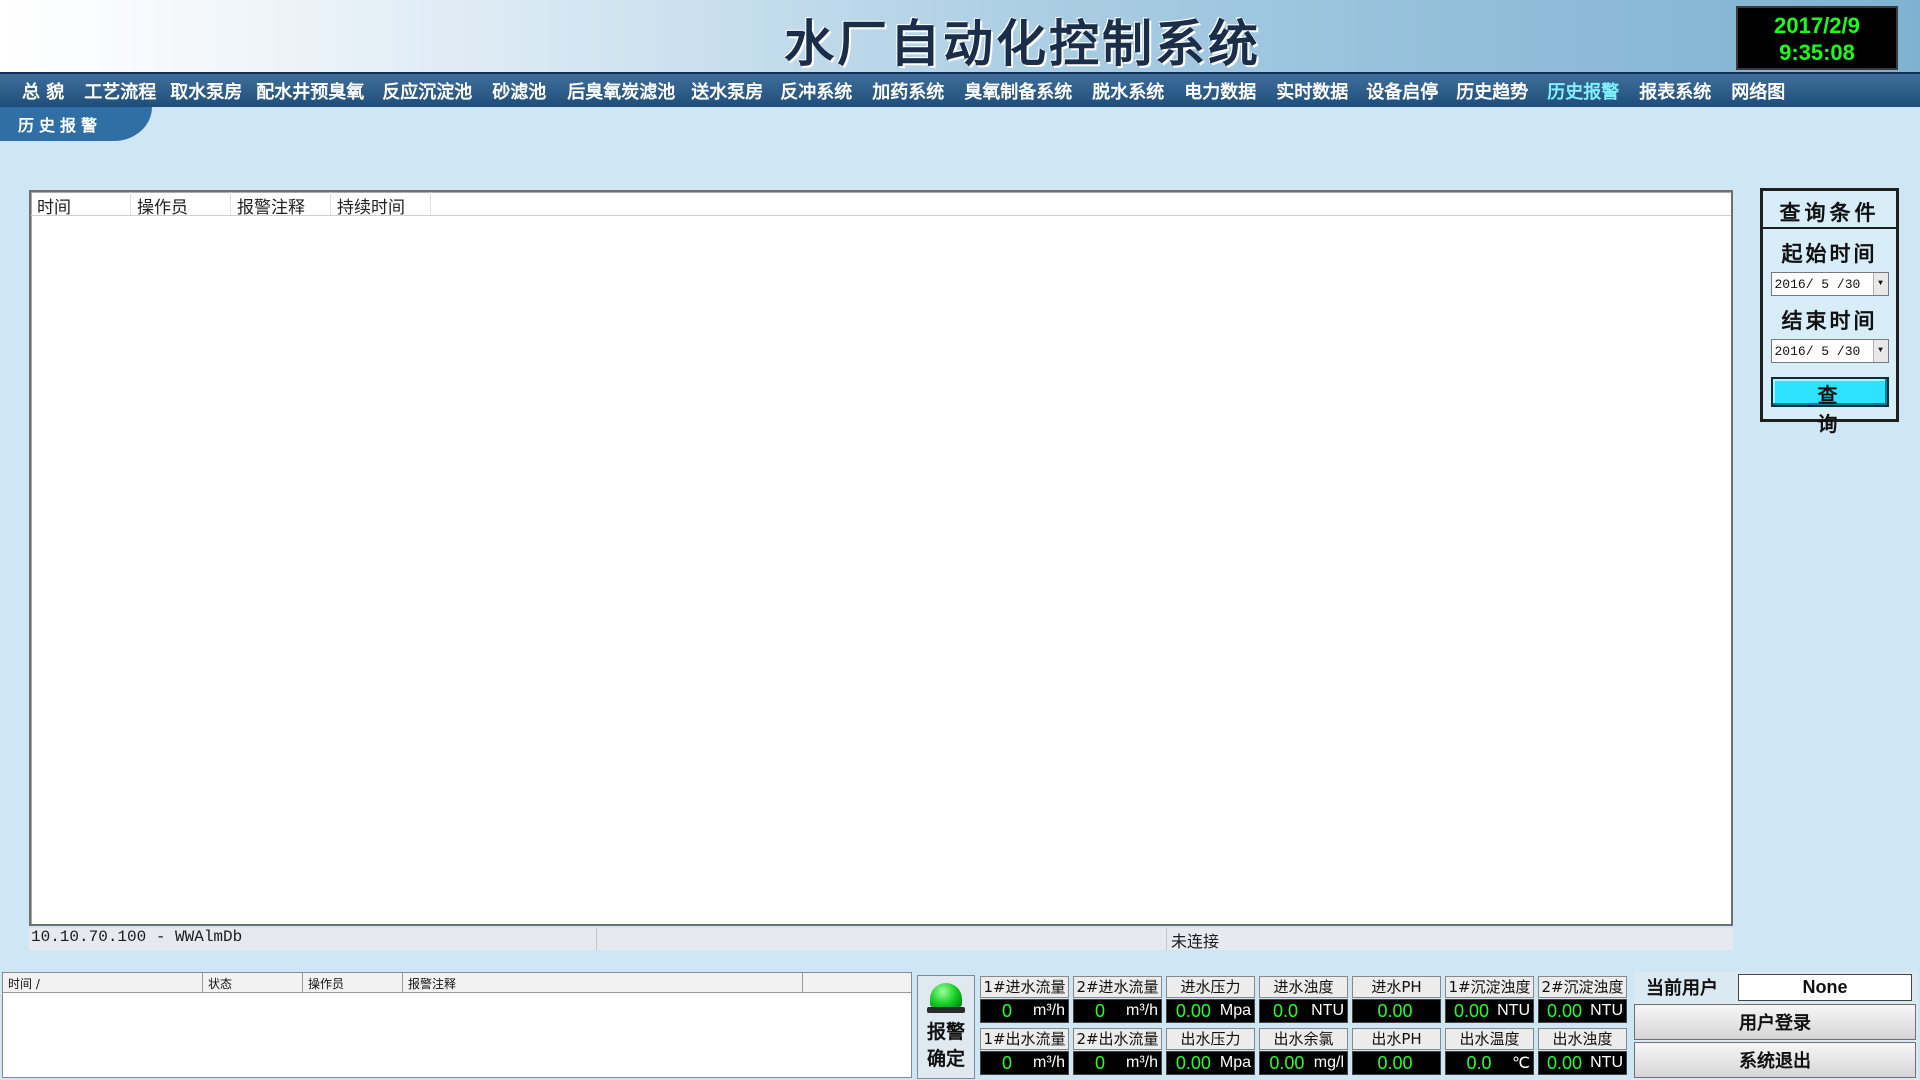  What do you see at coordinates (1775, 1060) in the screenshot?
I see `system-exit-button: 系统退出` at bounding box center [1775, 1060].